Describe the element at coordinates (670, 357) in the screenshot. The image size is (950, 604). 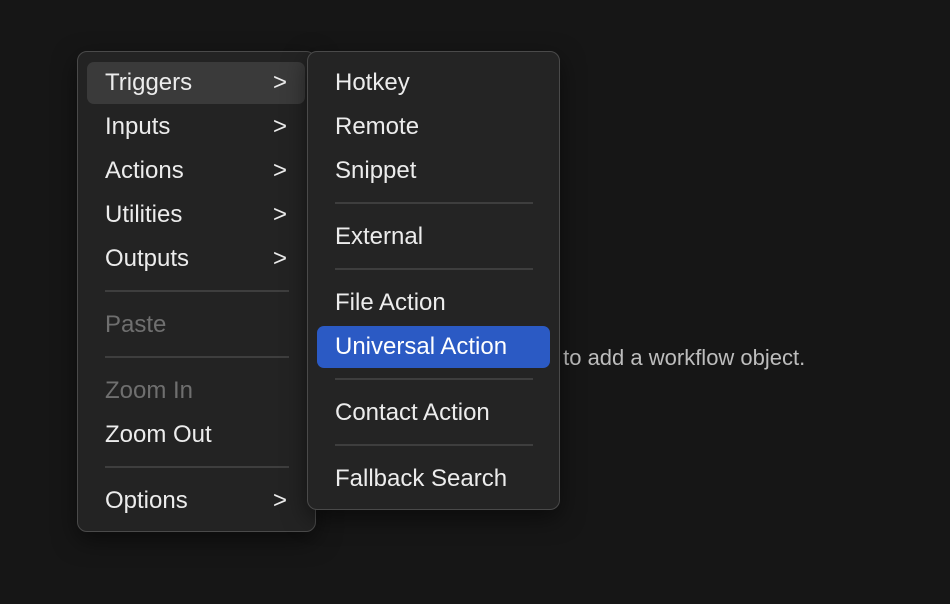
I see `canvas-hint-text: ck to add a workflow object.` at that location.